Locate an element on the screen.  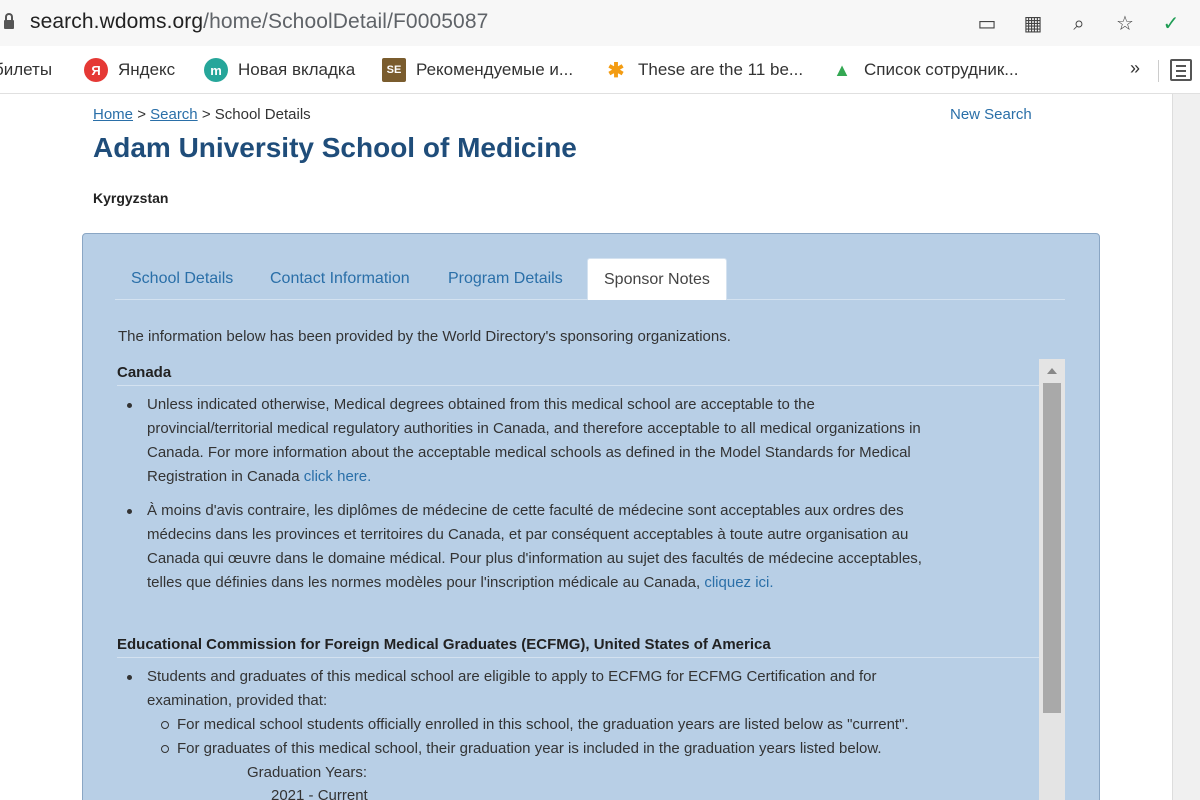
reading-list-icon is located at coordinates (1181, 70).